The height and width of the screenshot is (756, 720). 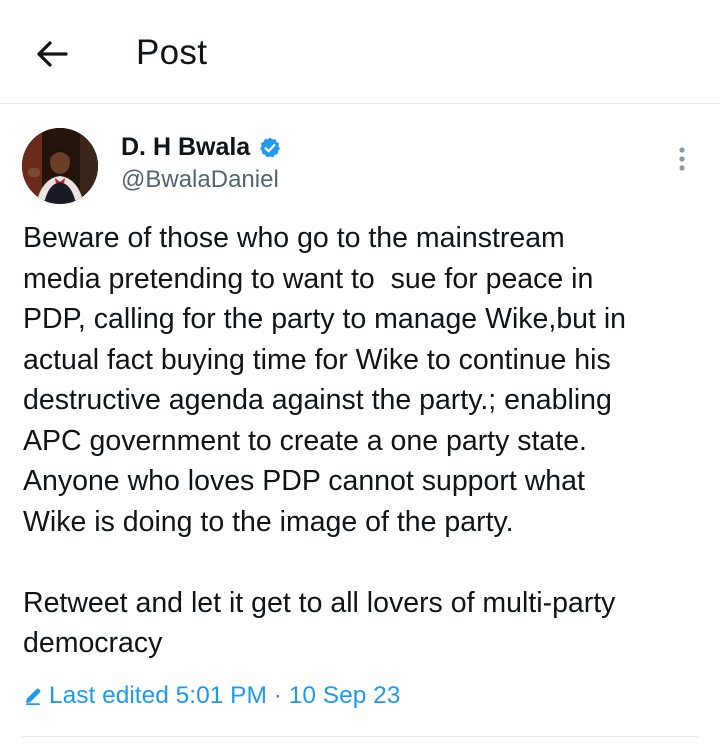 What do you see at coordinates (360, 52) in the screenshot?
I see `top-bar: Post` at bounding box center [360, 52].